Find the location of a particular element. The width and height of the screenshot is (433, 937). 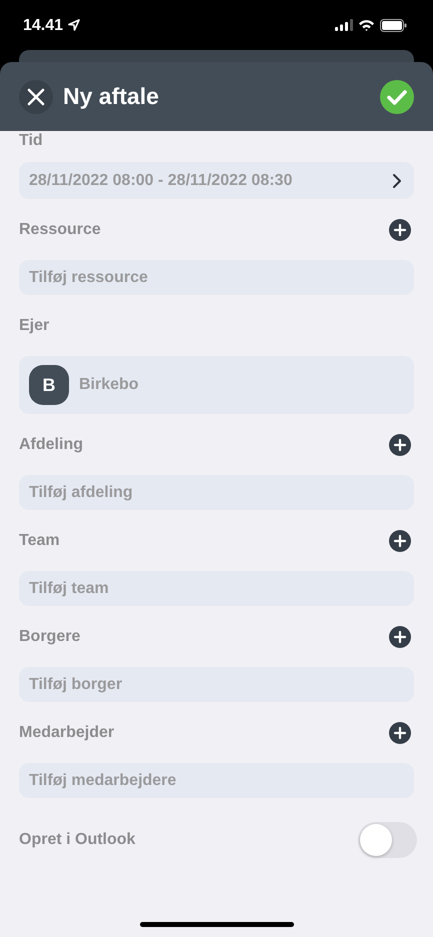

input-field: Tilføj team is located at coordinates (216, 588).